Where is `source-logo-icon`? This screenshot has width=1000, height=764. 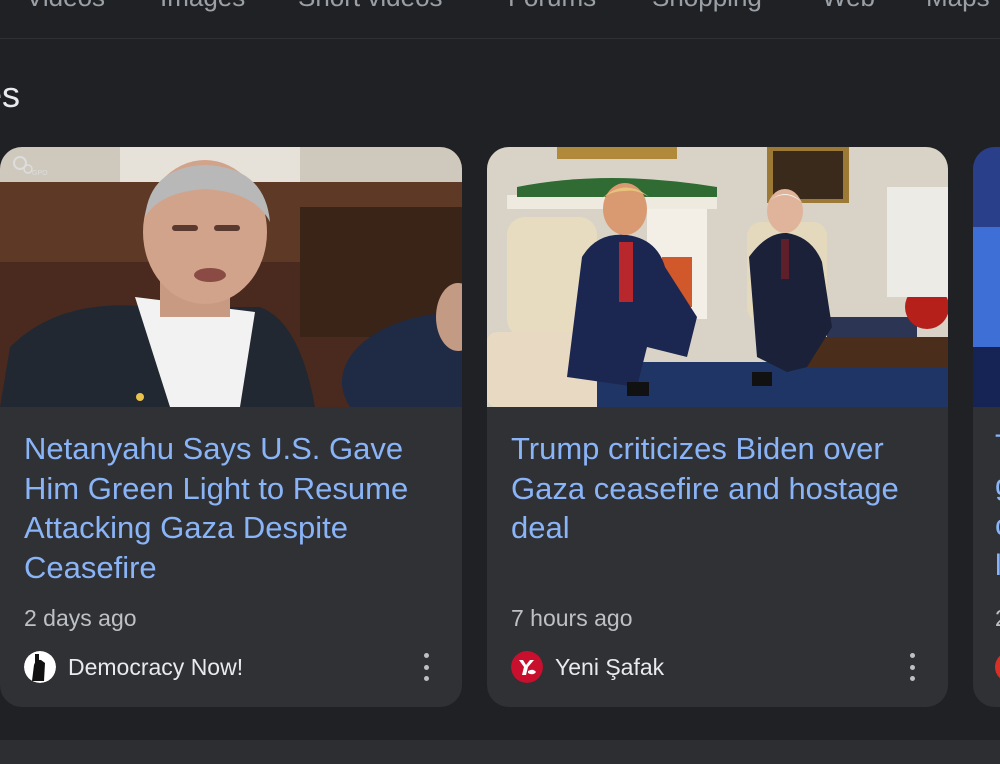 source-logo-icon is located at coordinates (997, 667).